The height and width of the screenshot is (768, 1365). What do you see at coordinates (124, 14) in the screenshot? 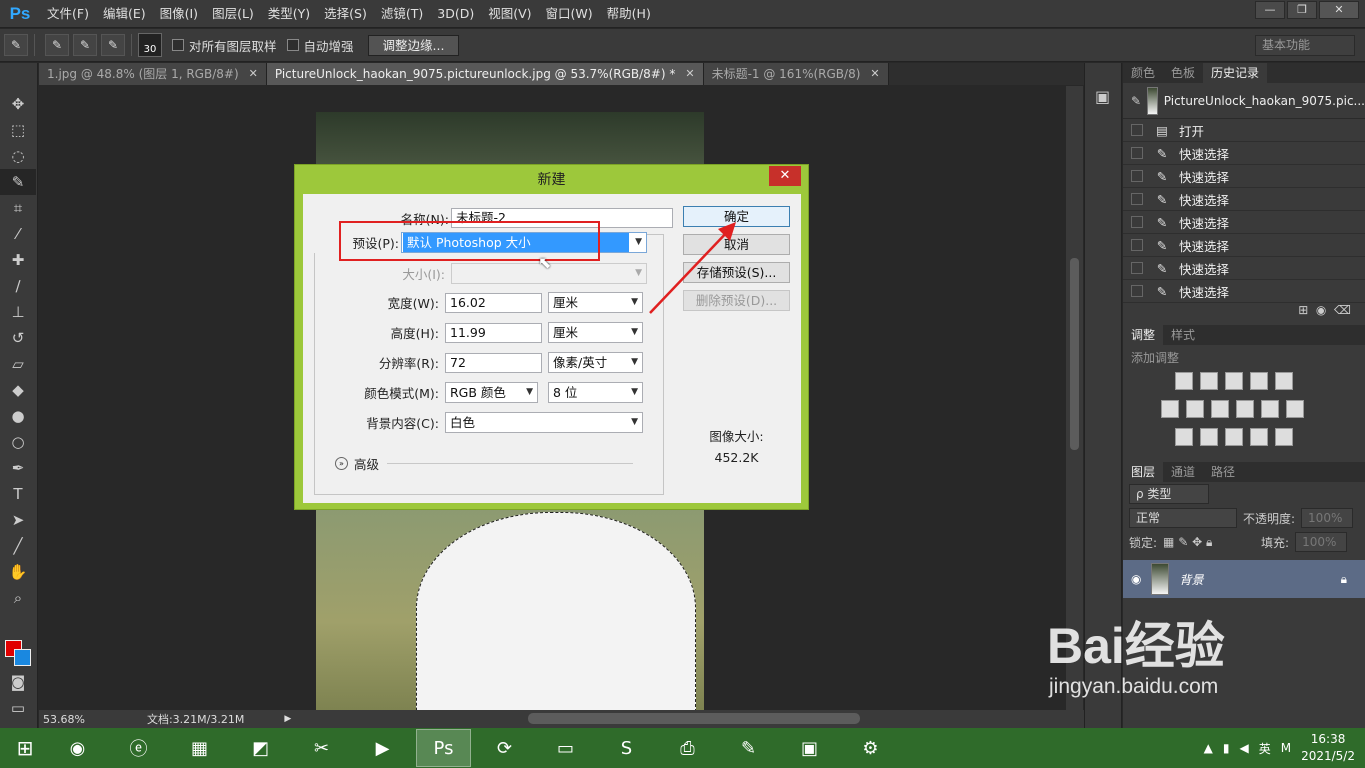
I see `menu-edit: 编辑(E)` at bounding box center [124, 14].